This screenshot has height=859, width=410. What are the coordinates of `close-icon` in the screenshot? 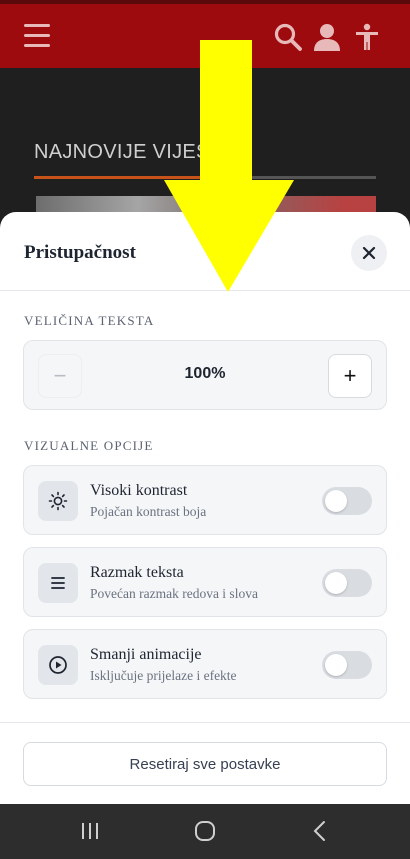 It's located at (369, 253).